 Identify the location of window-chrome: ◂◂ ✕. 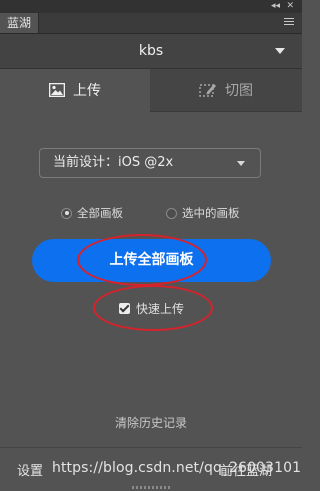
(151, 6).